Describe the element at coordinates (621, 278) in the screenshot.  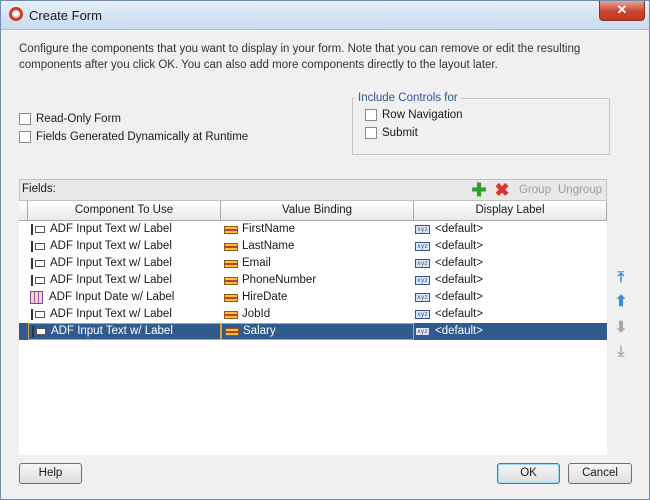
I see `move-to-top-icon: ⤒` at that location.